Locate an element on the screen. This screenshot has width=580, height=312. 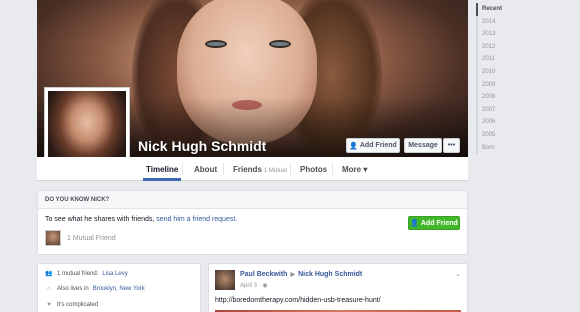
do-you-know-header: DO YOU KNOW NICK? is located at coordinates (252, 200).